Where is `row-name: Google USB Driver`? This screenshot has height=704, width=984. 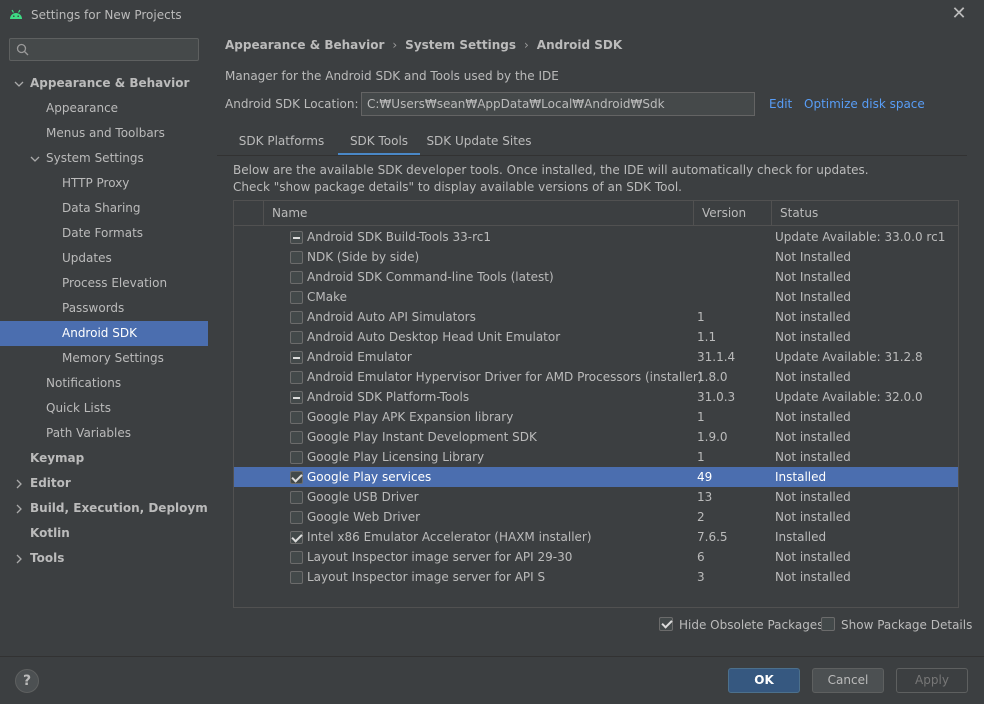
row-name: Google USB Driver is located at coordinates (363, 497).